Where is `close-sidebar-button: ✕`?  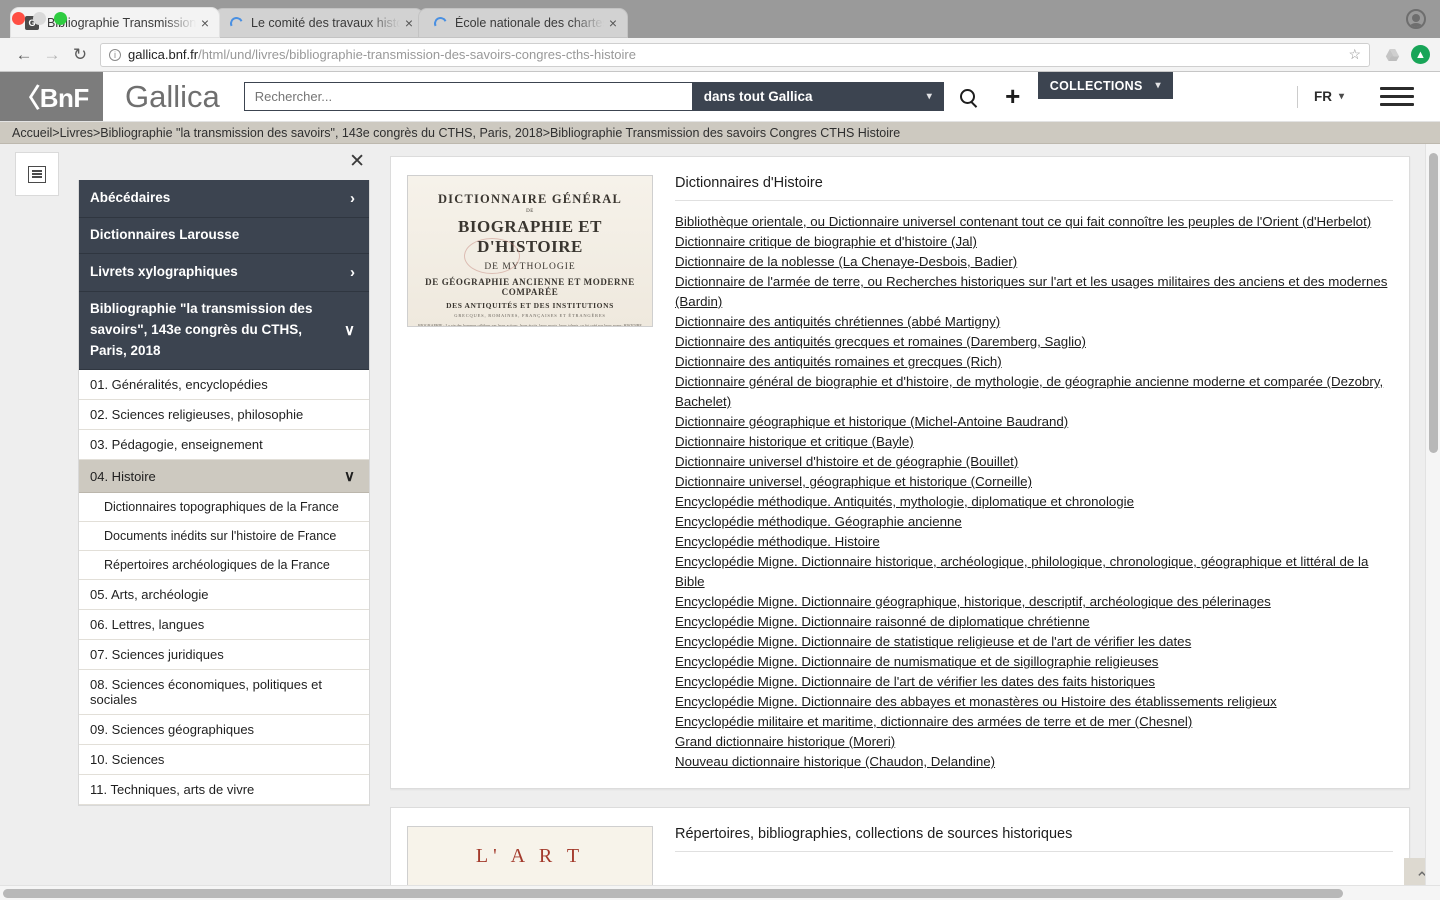
close-sidebar-button: ✕ is located at coordinates (357, 161).